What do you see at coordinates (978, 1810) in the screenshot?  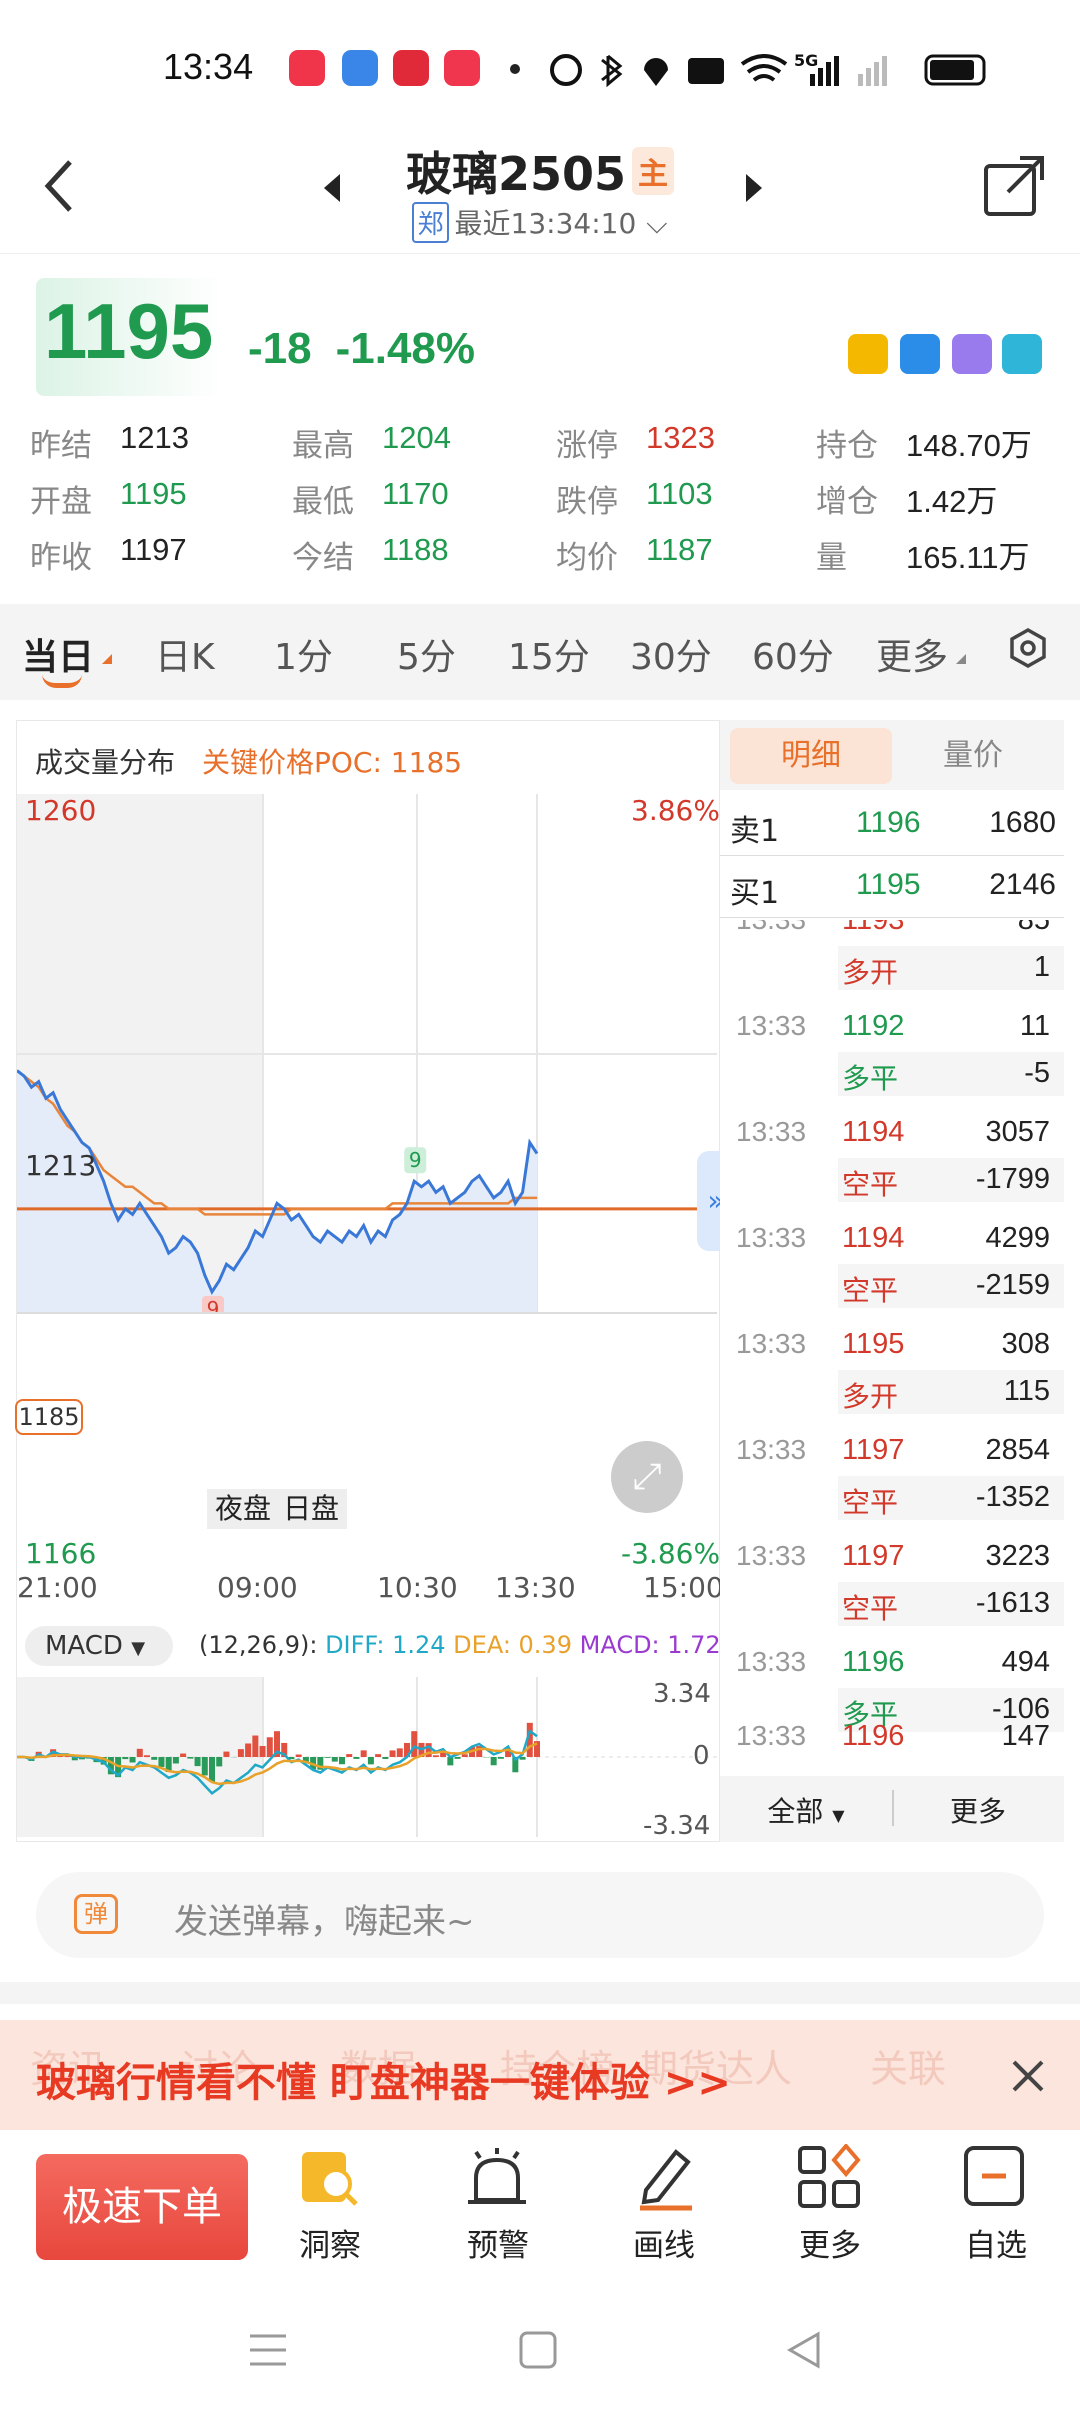 I see `detail-more-button: 更多` at bounding box center [978, 1810].